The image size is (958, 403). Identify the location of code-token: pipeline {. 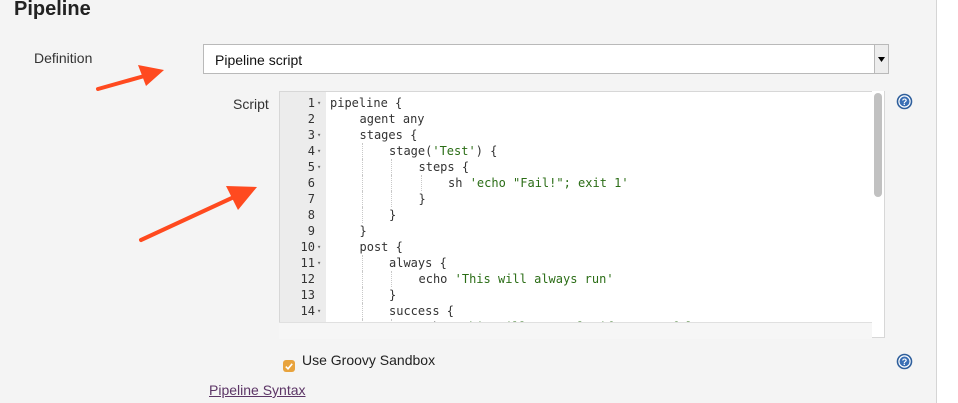
(366, 103).